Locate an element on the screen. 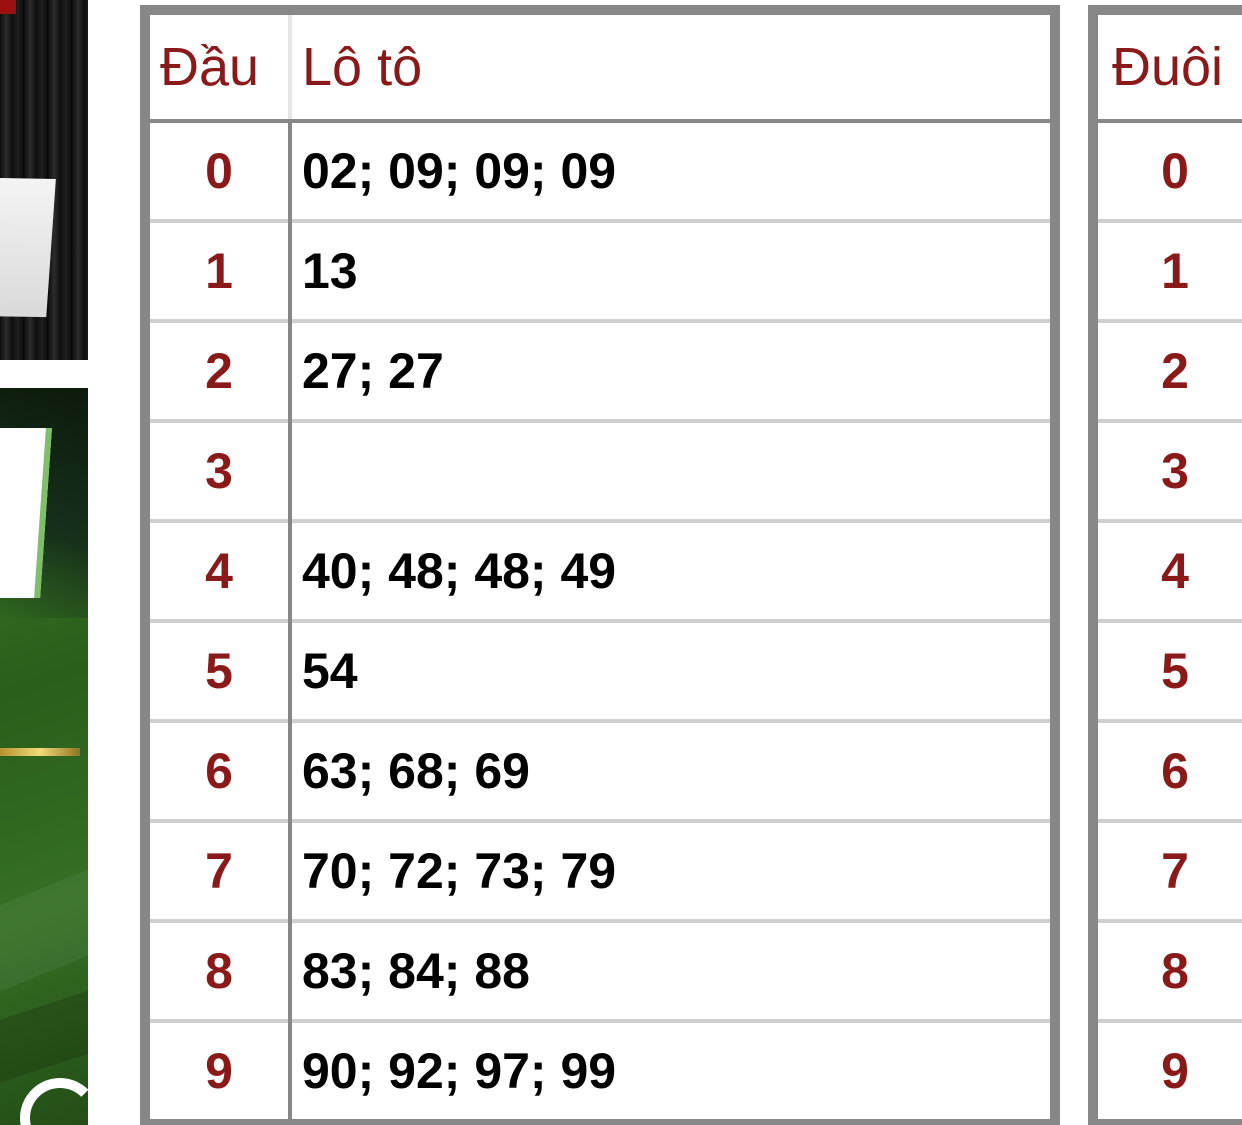 Image resolution: width=1242 pixels, height=1125 pixels. ad-banner-top is located at coordinates (44, 180).